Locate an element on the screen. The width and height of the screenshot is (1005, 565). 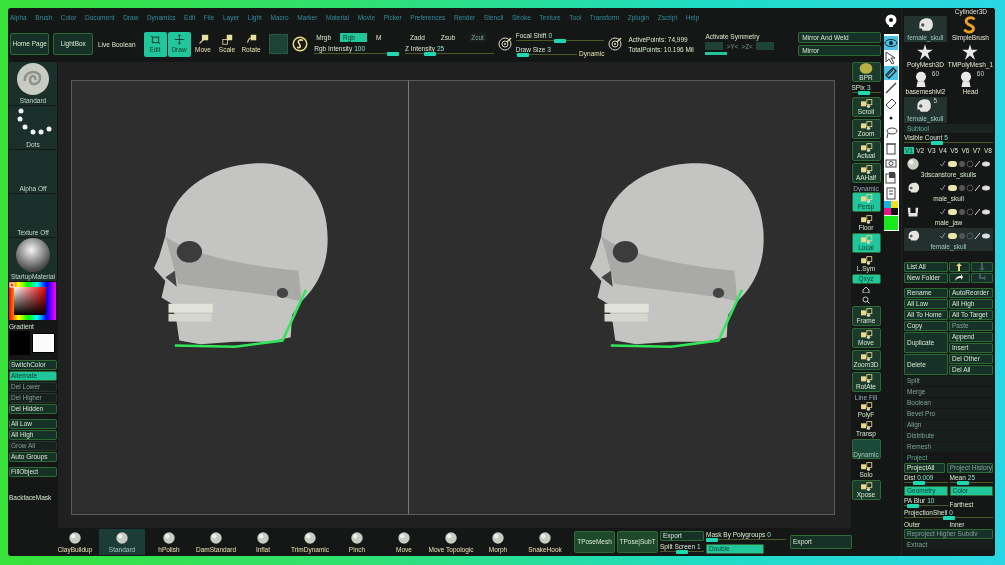
dist-slider is located at coordinates (926, 483).